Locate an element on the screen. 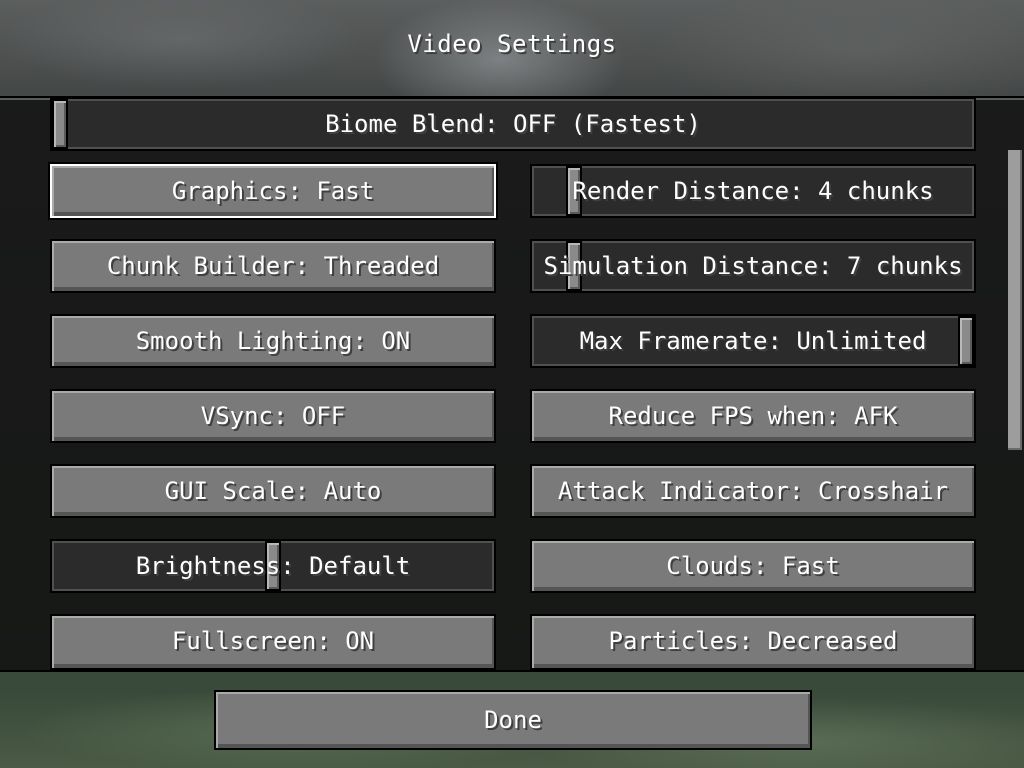 The width and height of the screenshot is (1024, 768). smooth-lighting-button: Smooth Lighting: ON is located at coordinates (273, 341).